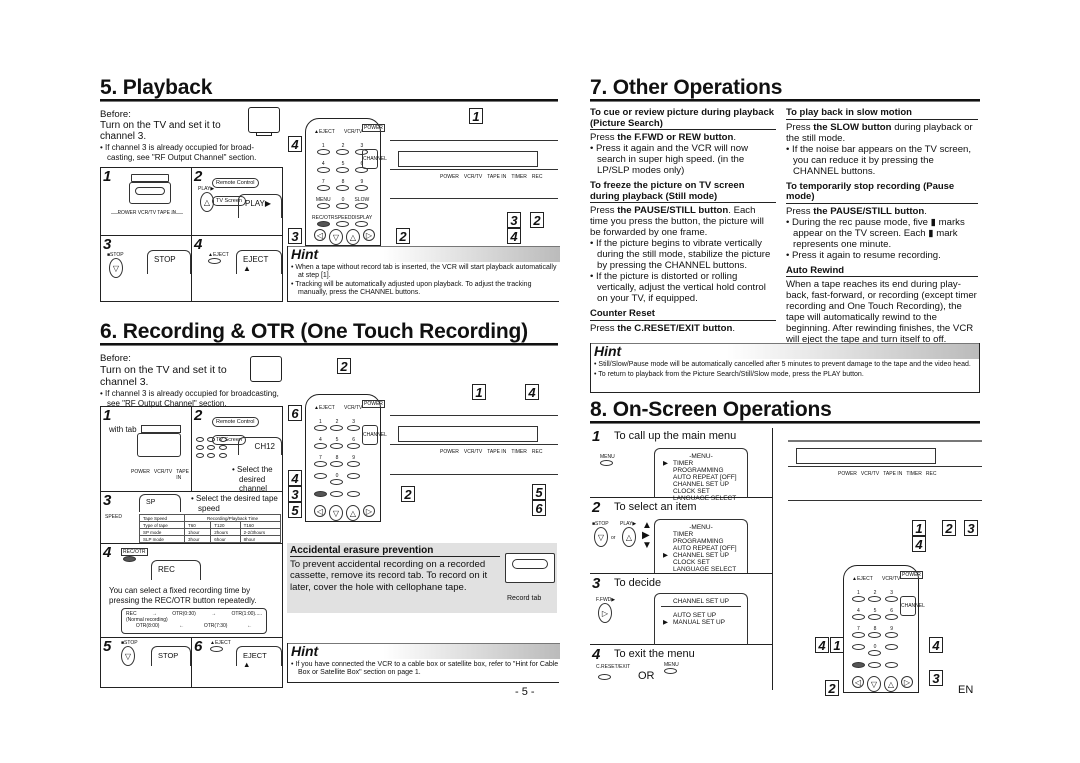 Image resolution: width=1080 pixels, height=763 pixels. I want to click on button-name: the PAUSE/STILL button, so click(869, 211).